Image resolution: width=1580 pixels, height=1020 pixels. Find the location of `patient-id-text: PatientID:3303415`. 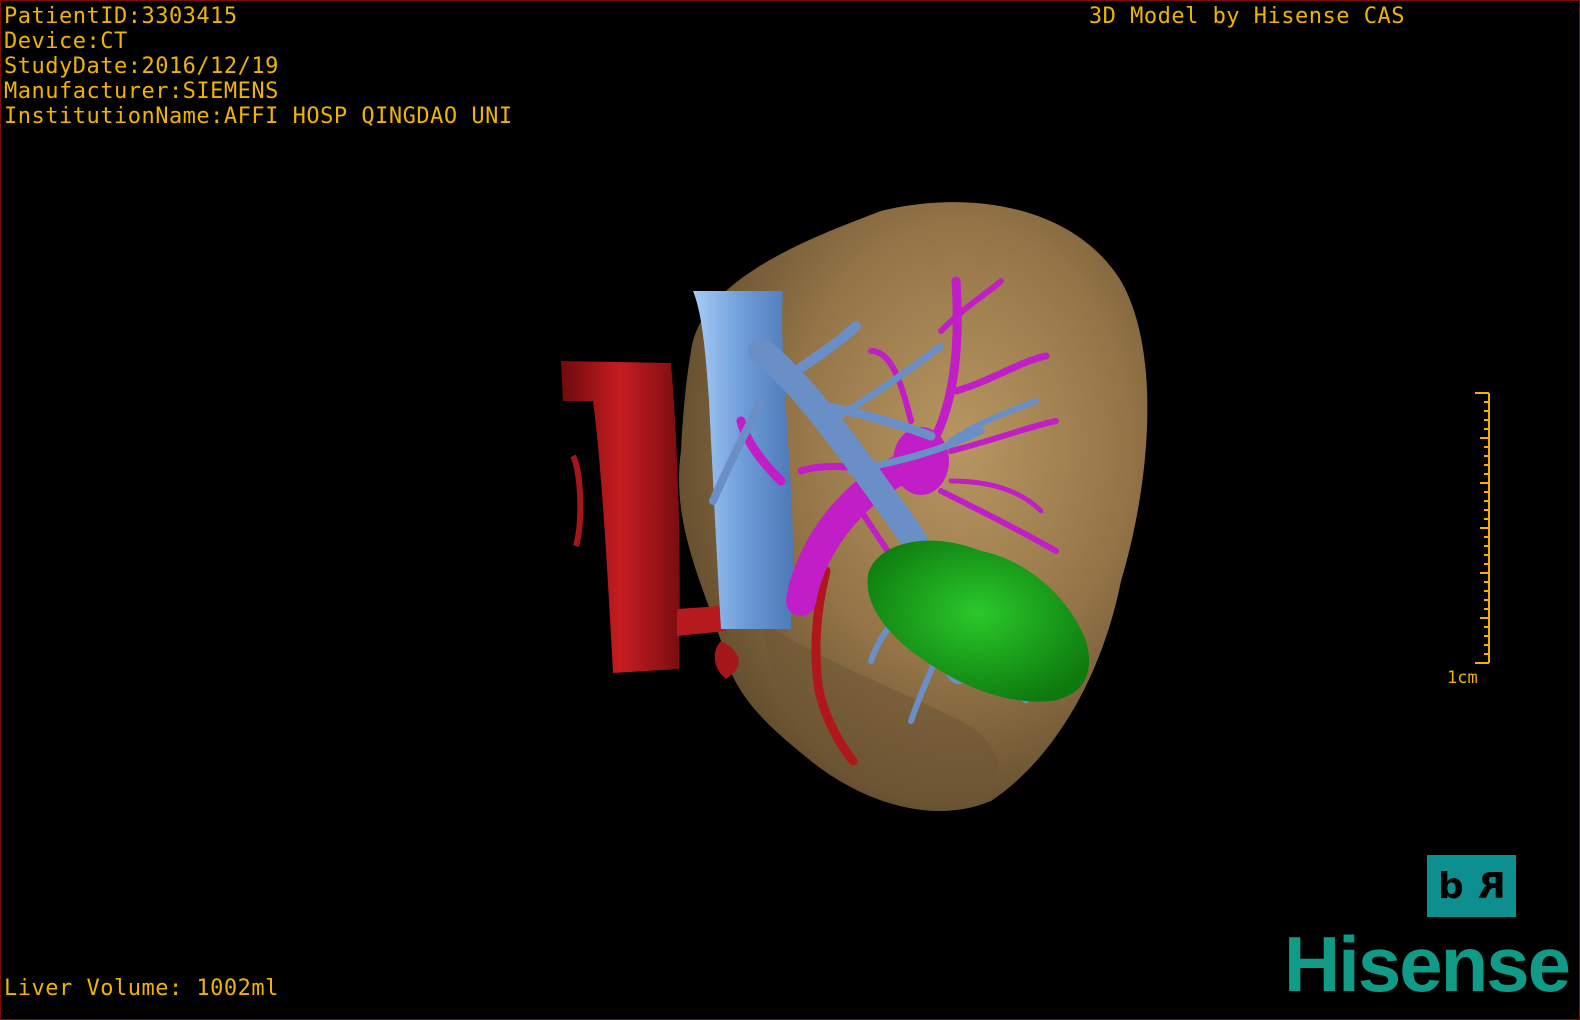

patient-id-text: PatientID:3303415 is located at coordinates (121, 16).